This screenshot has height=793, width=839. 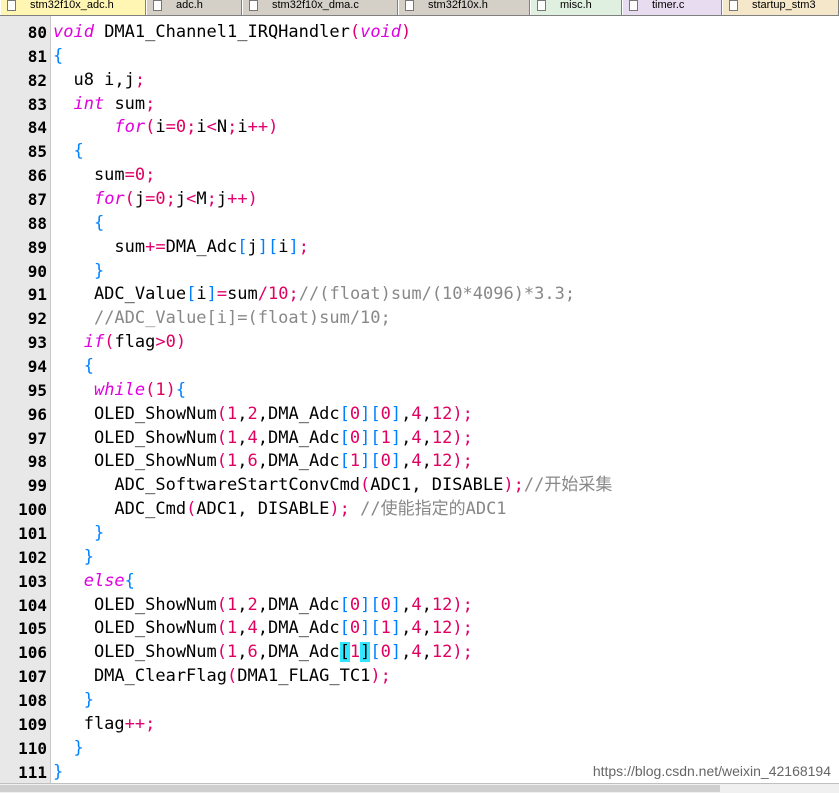 I want to click on code-line: 80 void DMA1_Channel1_IRQHandler(void), so click(x=419, y=33).